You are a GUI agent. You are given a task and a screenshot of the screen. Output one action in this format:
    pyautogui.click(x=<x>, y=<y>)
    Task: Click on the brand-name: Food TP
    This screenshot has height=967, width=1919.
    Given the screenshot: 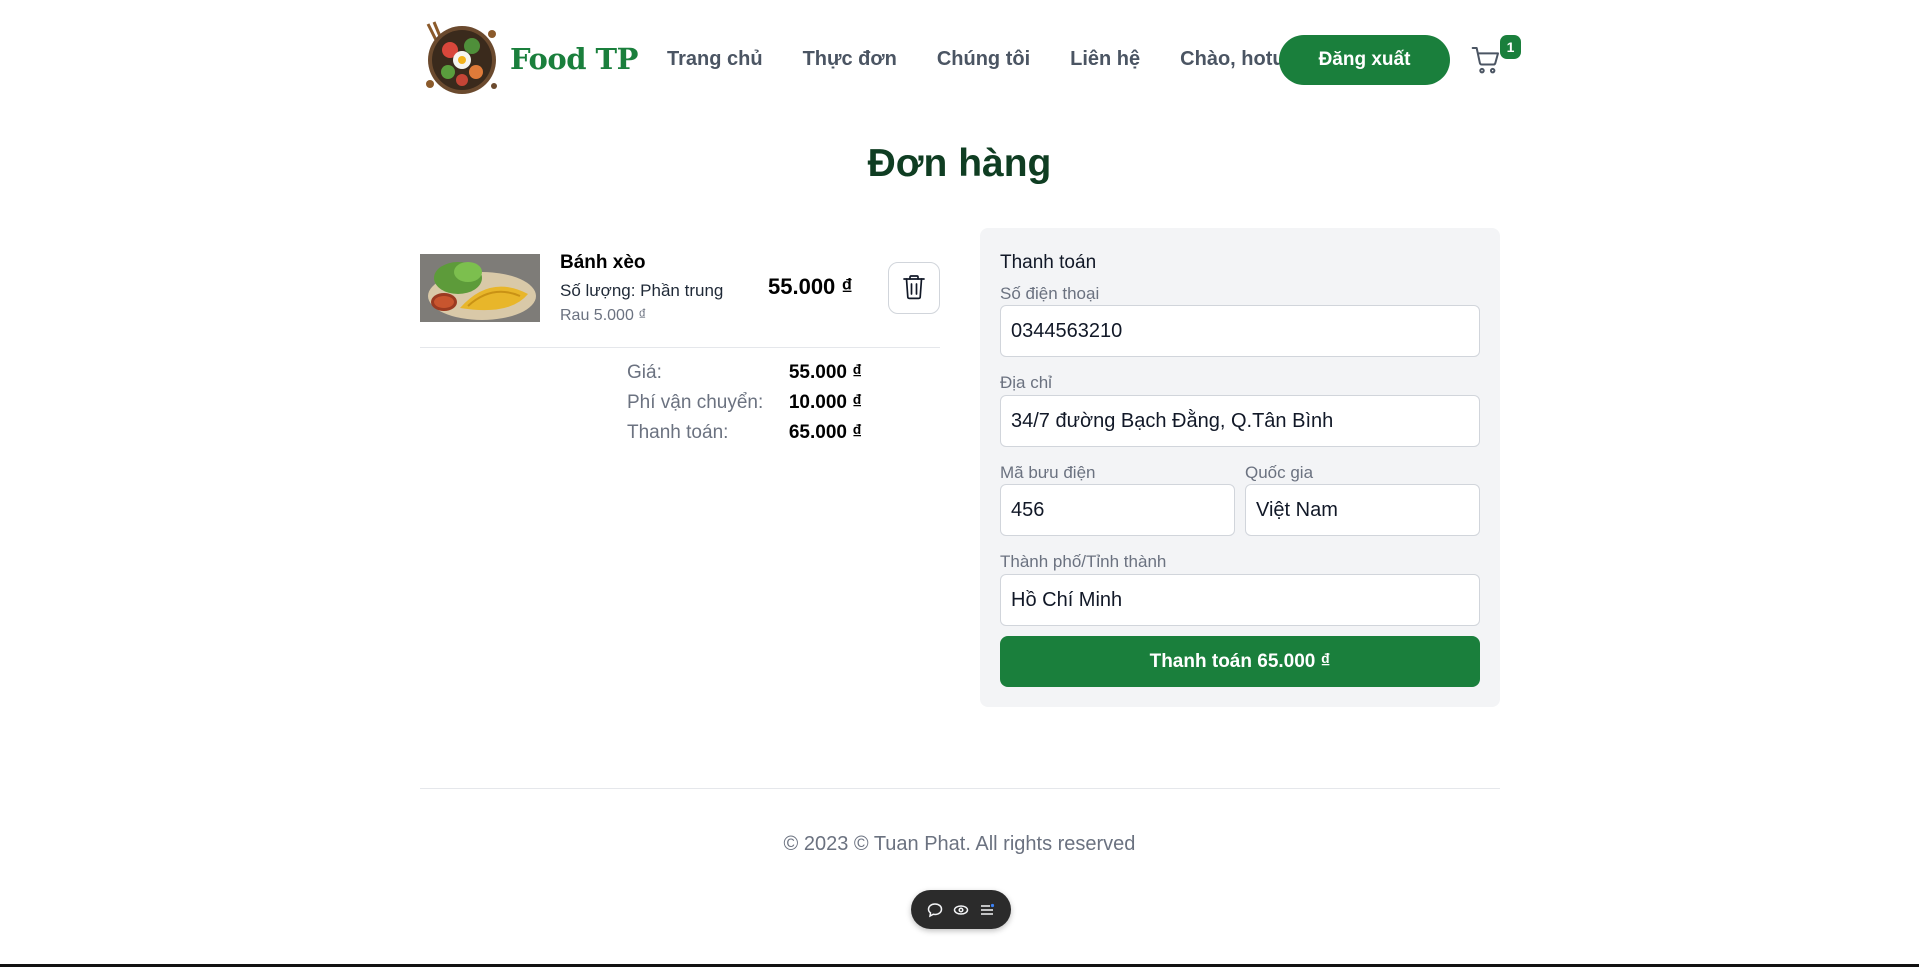 What is the action you would take?
    pyautogui.click(x=574, y=59)
    